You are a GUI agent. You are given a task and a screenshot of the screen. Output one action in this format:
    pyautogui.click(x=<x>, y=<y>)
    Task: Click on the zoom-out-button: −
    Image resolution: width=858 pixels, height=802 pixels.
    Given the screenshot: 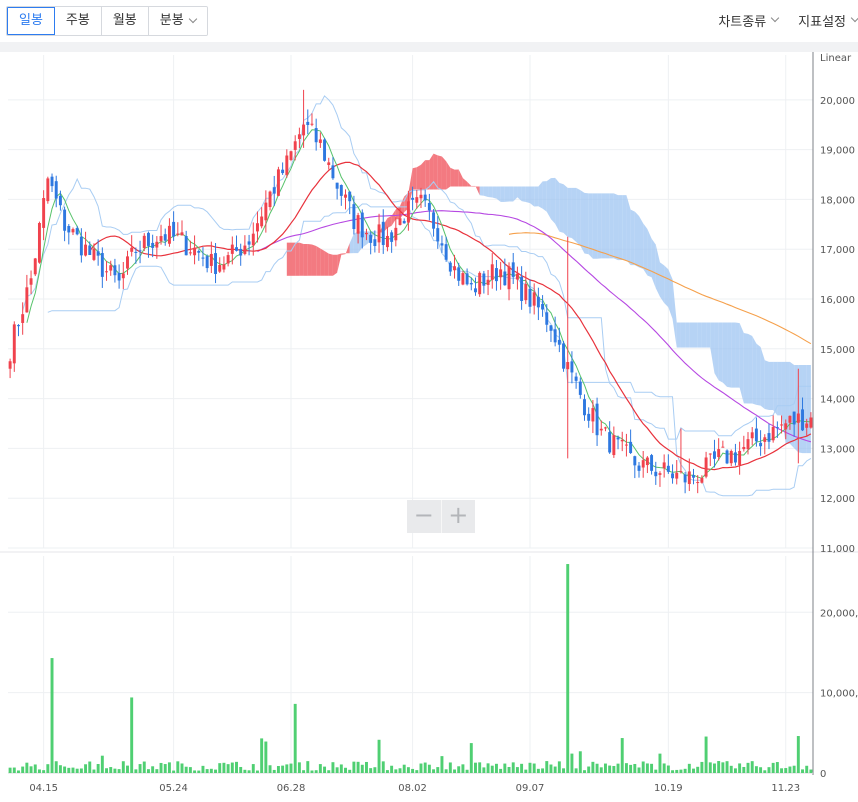 What is the action you would take?
    pyautogui.click(x=424, y=516)
    